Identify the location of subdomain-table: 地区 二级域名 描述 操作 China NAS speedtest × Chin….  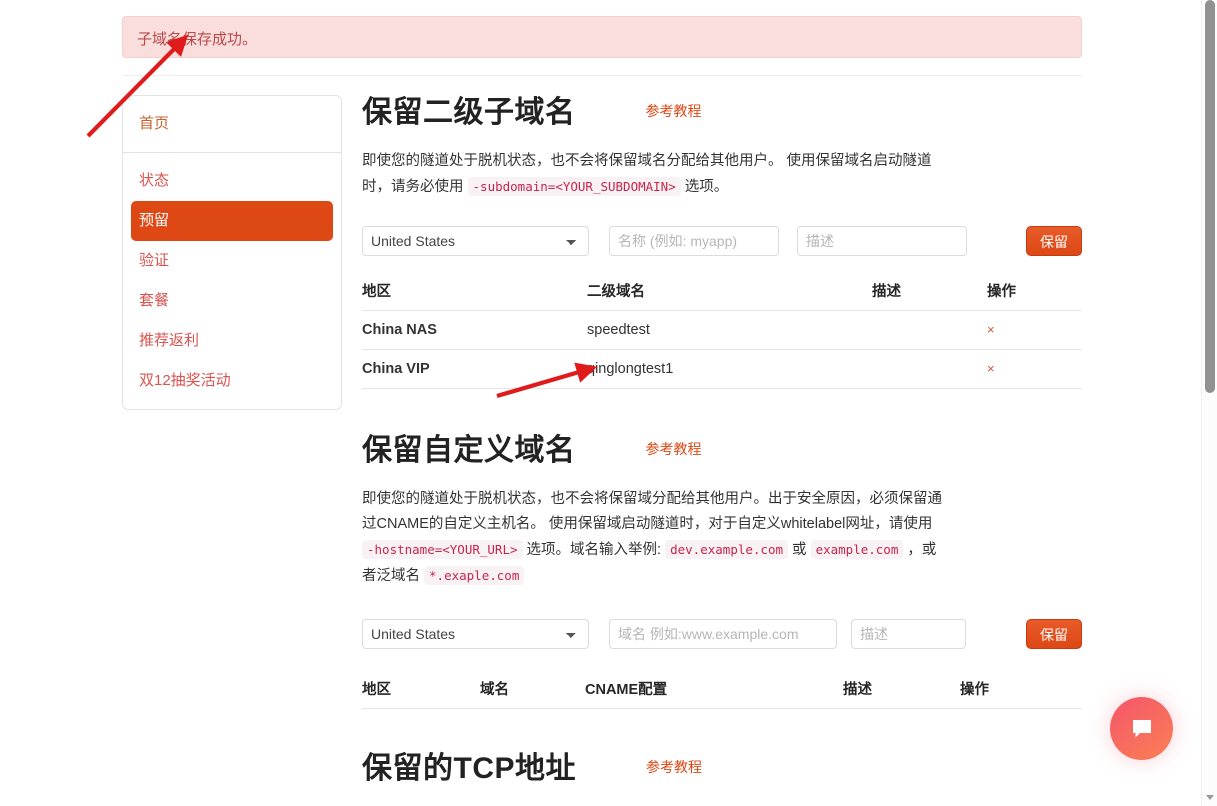
(722, 330).